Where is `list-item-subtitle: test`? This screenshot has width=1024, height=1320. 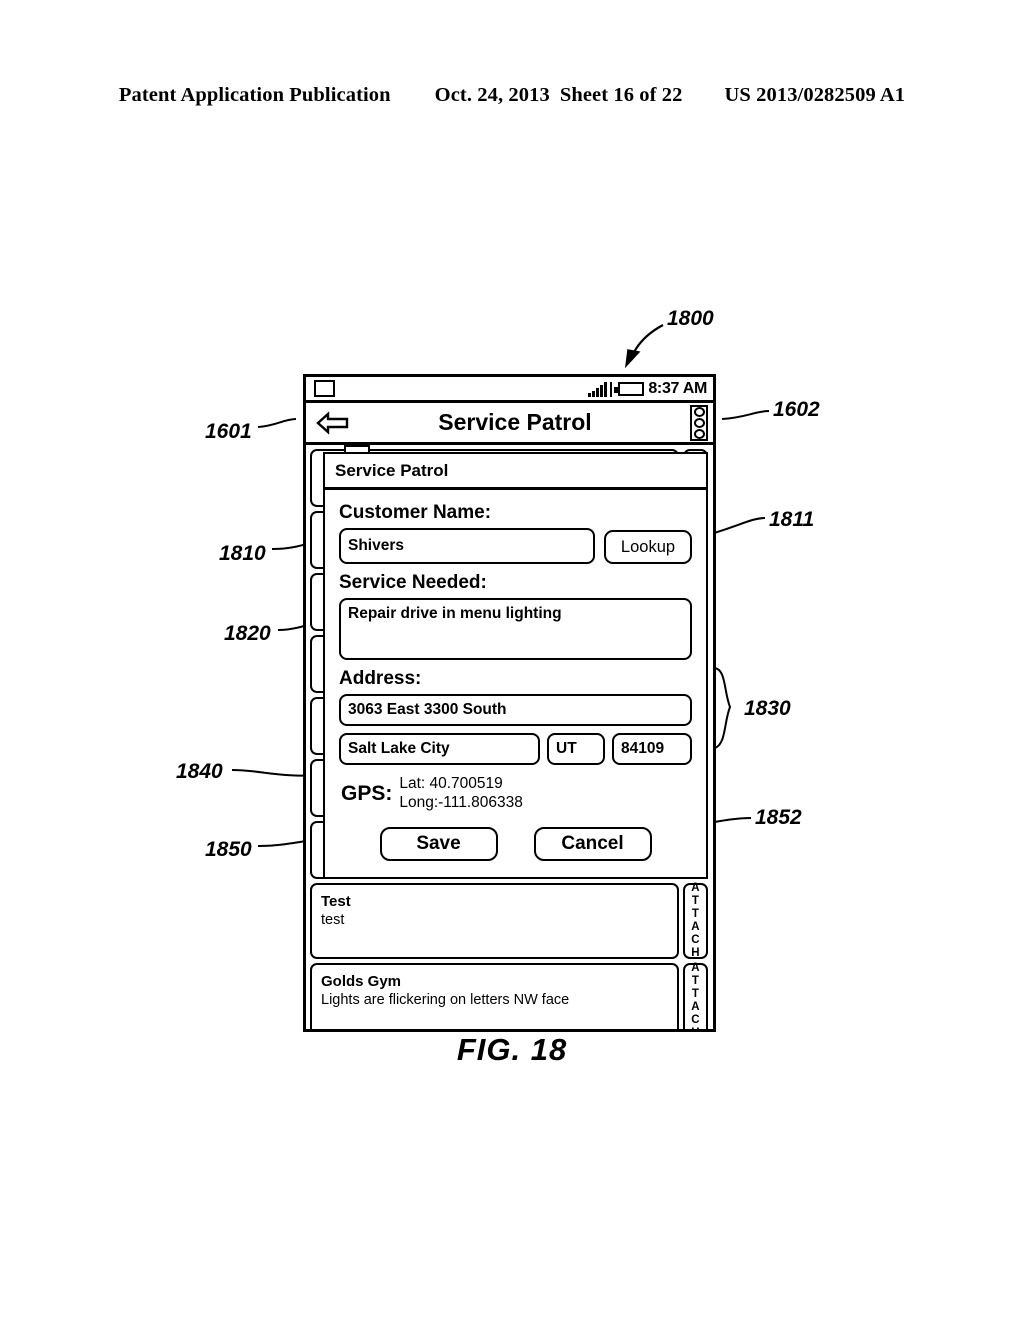
list-item-subtitle: test is located at coordinates (333, 920).